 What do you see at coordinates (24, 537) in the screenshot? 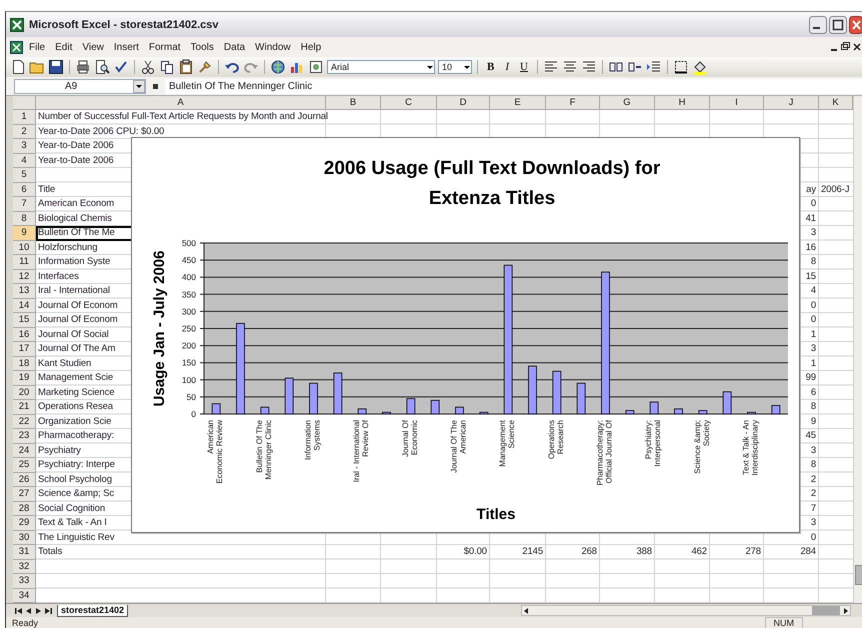
I see `row-header: 30` at bounding box center [24, 537].